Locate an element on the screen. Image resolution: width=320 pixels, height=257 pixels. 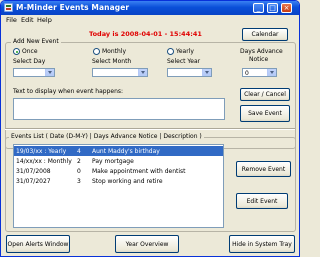
event-date: 31/07/2027 is located at coordinates (33, 181).